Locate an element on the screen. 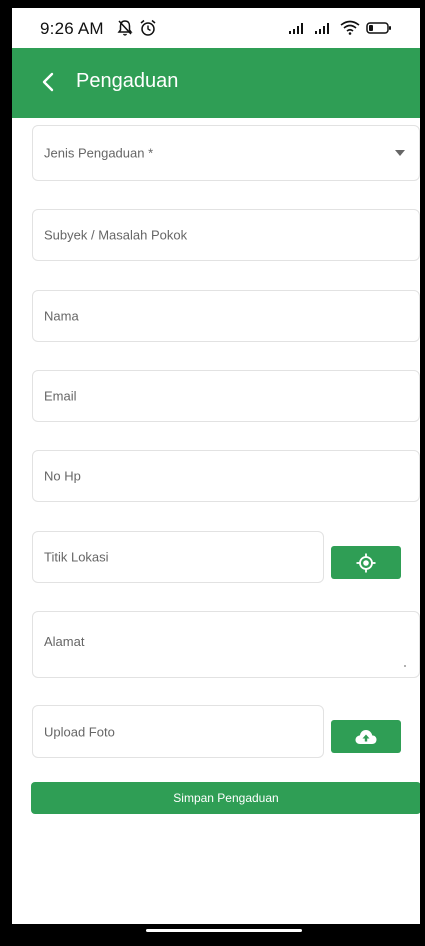 This screenshot has height=946, width=425. no-hp-input: No Hp is located at coordinates (226, 476).